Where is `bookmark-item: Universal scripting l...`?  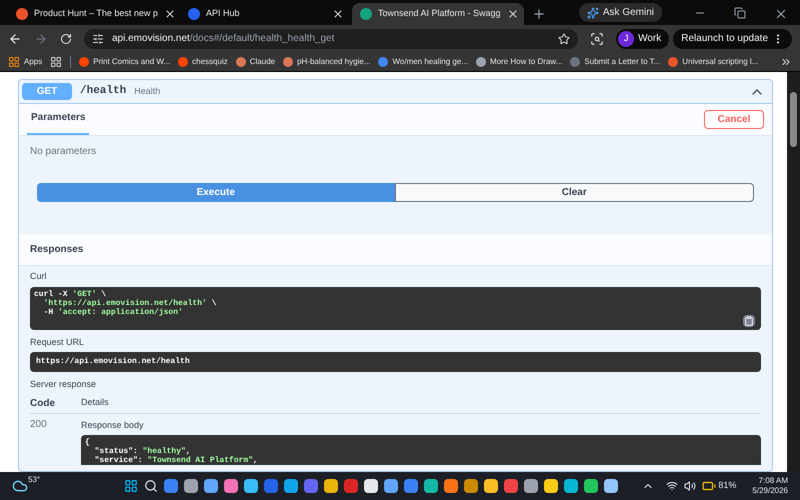 bookmark-item: Universal scripting l... is located at coordinates (713, 62).